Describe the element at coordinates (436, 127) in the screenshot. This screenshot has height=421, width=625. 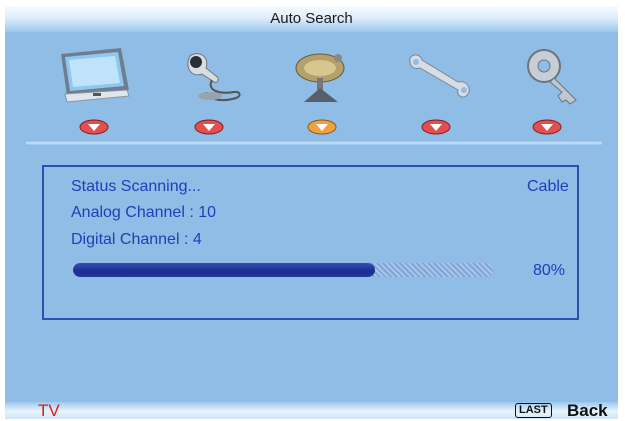
I see `marker-setup` at that location.